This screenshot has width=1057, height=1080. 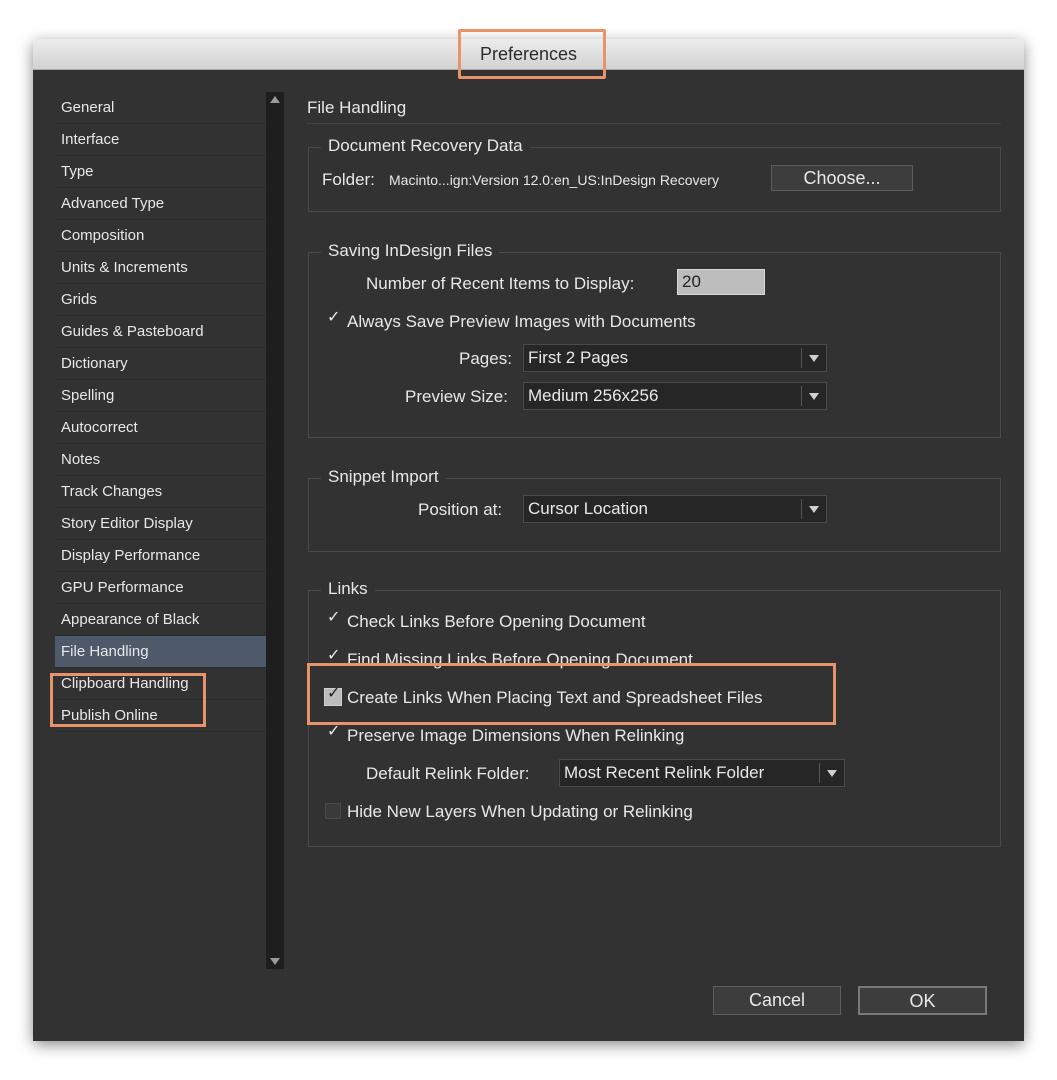 I want to click on create-links-checkbox: ✓, so click(x=333, y=695).